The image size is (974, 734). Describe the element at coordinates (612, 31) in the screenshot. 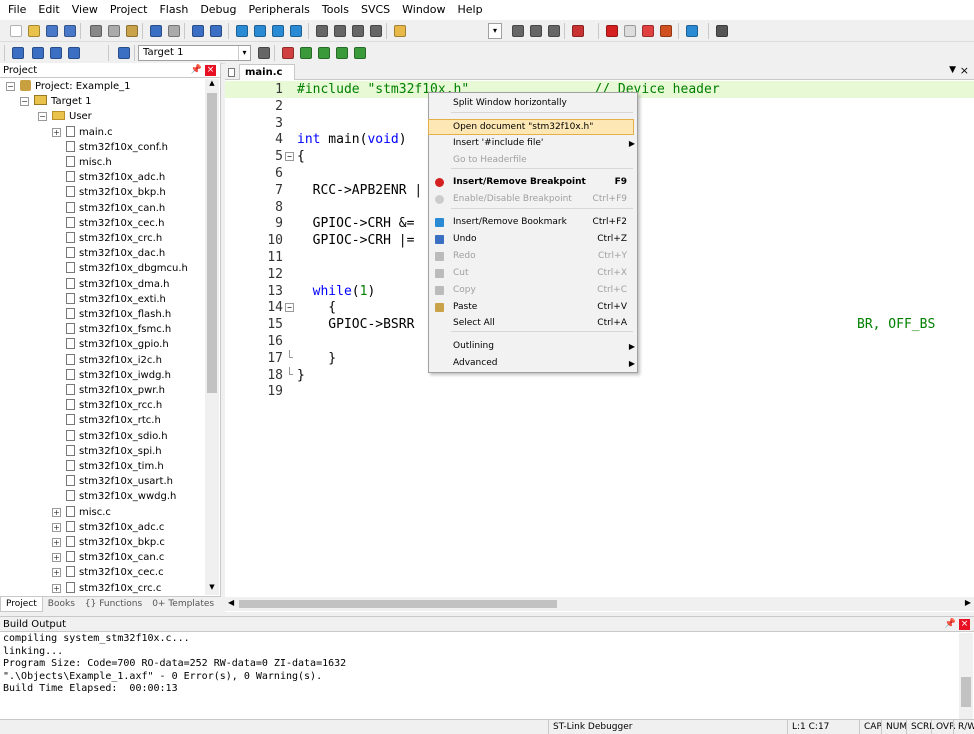

I see `breakpoint-icon` at that location.